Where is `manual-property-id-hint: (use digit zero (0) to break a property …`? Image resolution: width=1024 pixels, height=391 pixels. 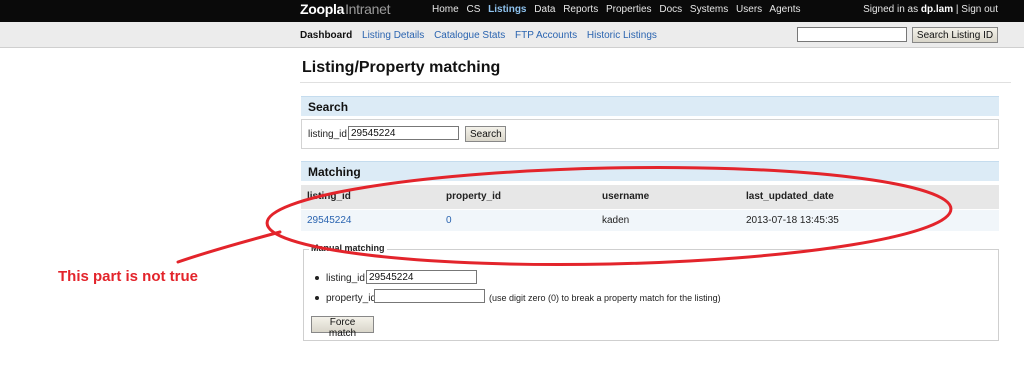
manual-property-id-hint: (use digit zero (0) to break a property … is located at coordinates (605, 298).